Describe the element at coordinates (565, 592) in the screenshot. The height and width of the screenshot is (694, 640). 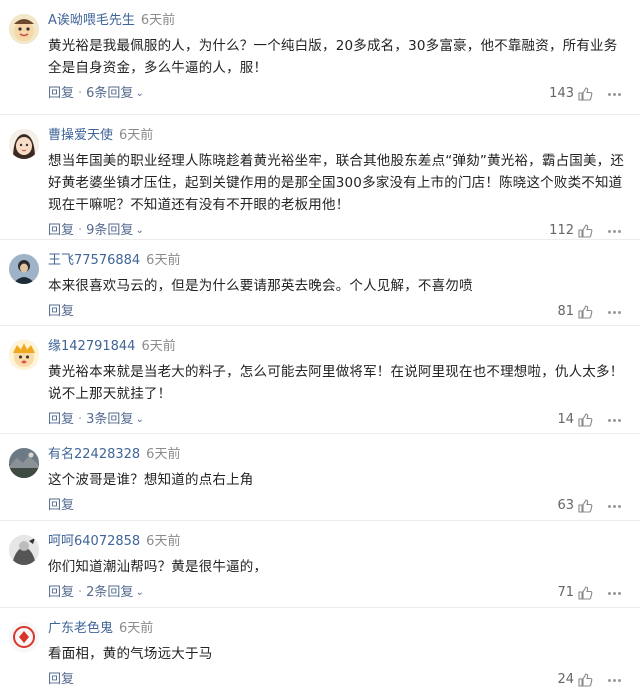
I see `like-count: 71` at that location.